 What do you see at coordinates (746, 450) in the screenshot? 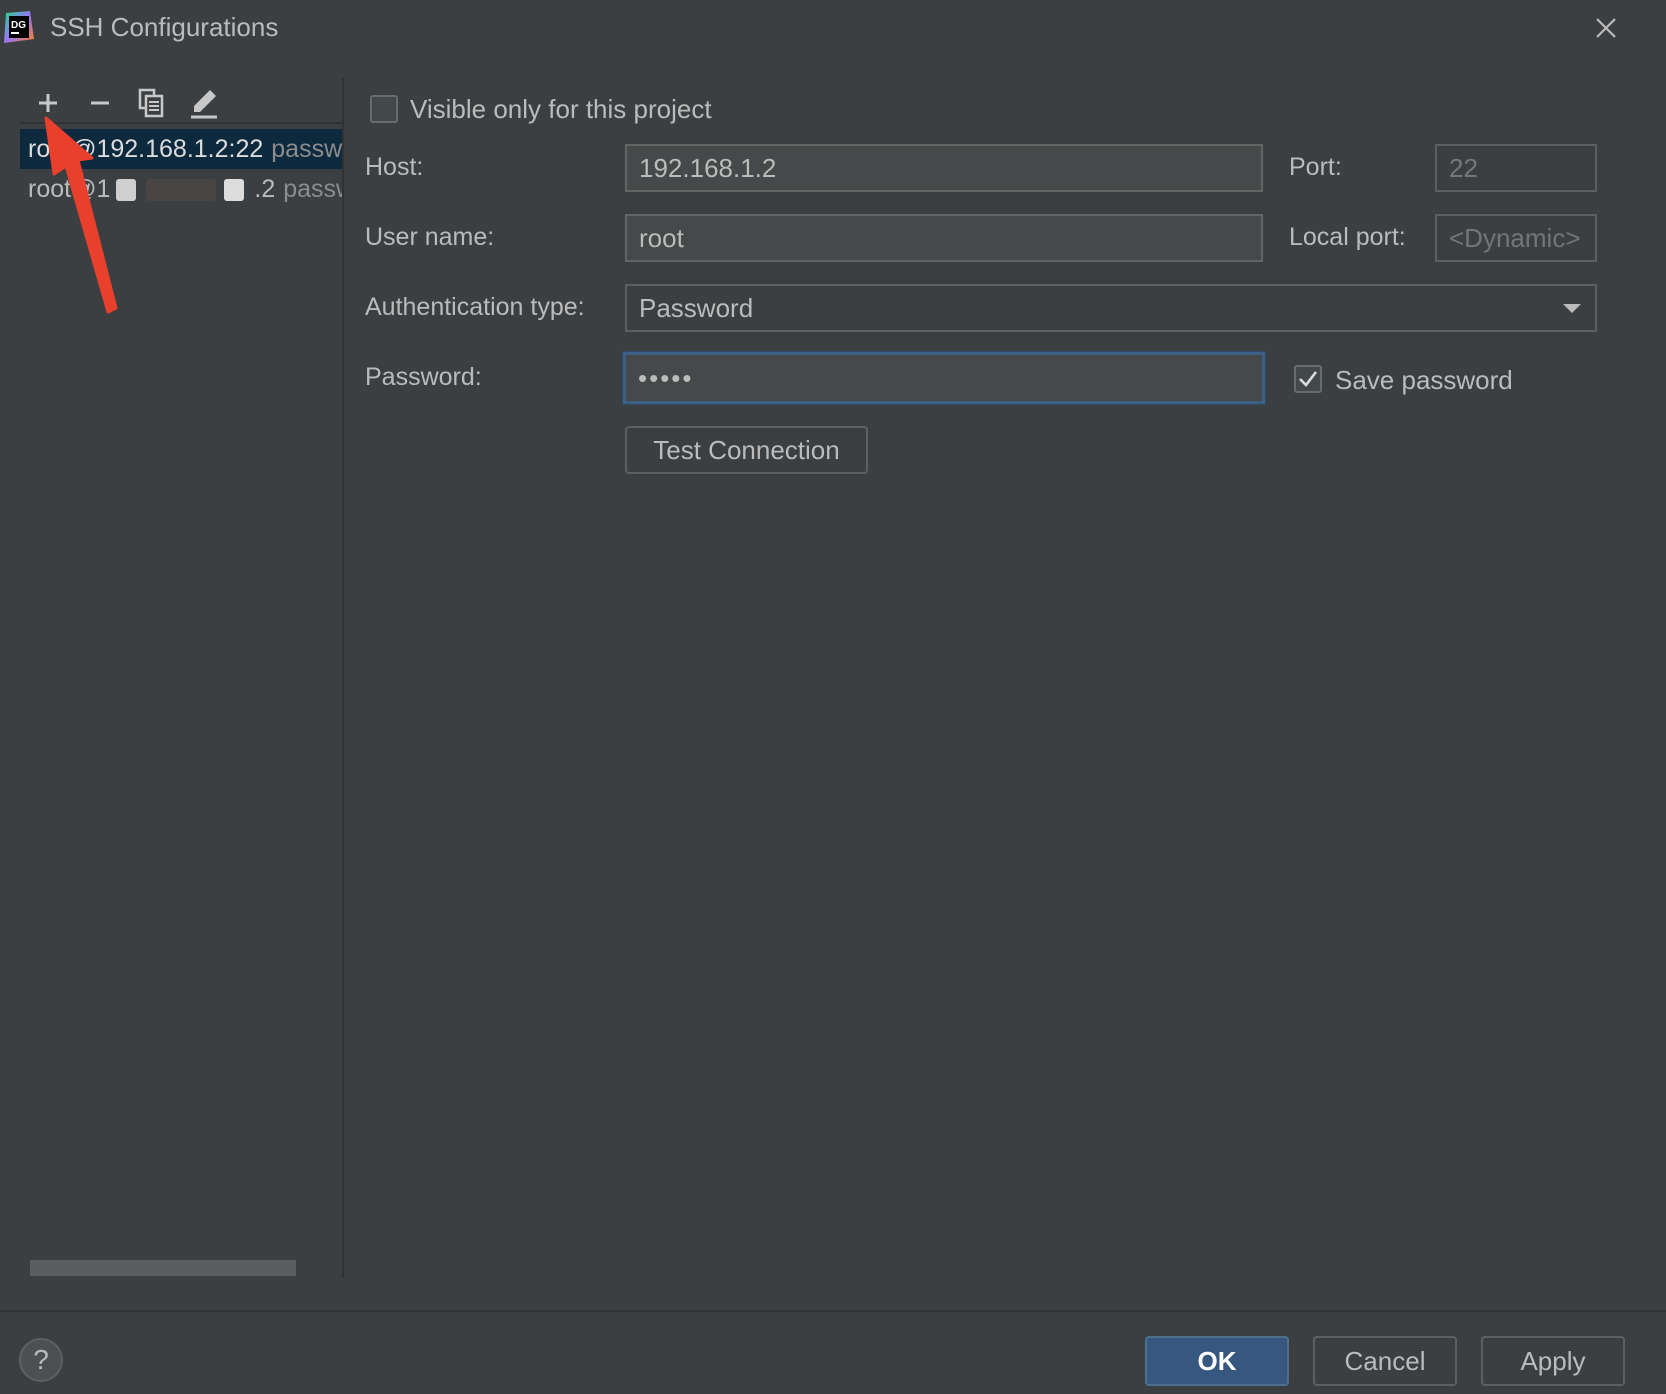
I see `test-connection-button: Test Connection` at bounding box center [746, 450].